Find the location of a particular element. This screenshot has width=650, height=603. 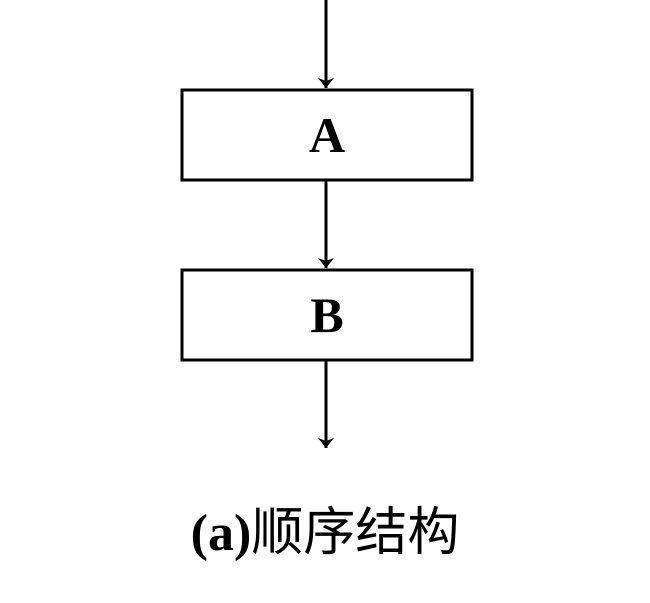

process-box-b: B is located at coordinates (327, 315).